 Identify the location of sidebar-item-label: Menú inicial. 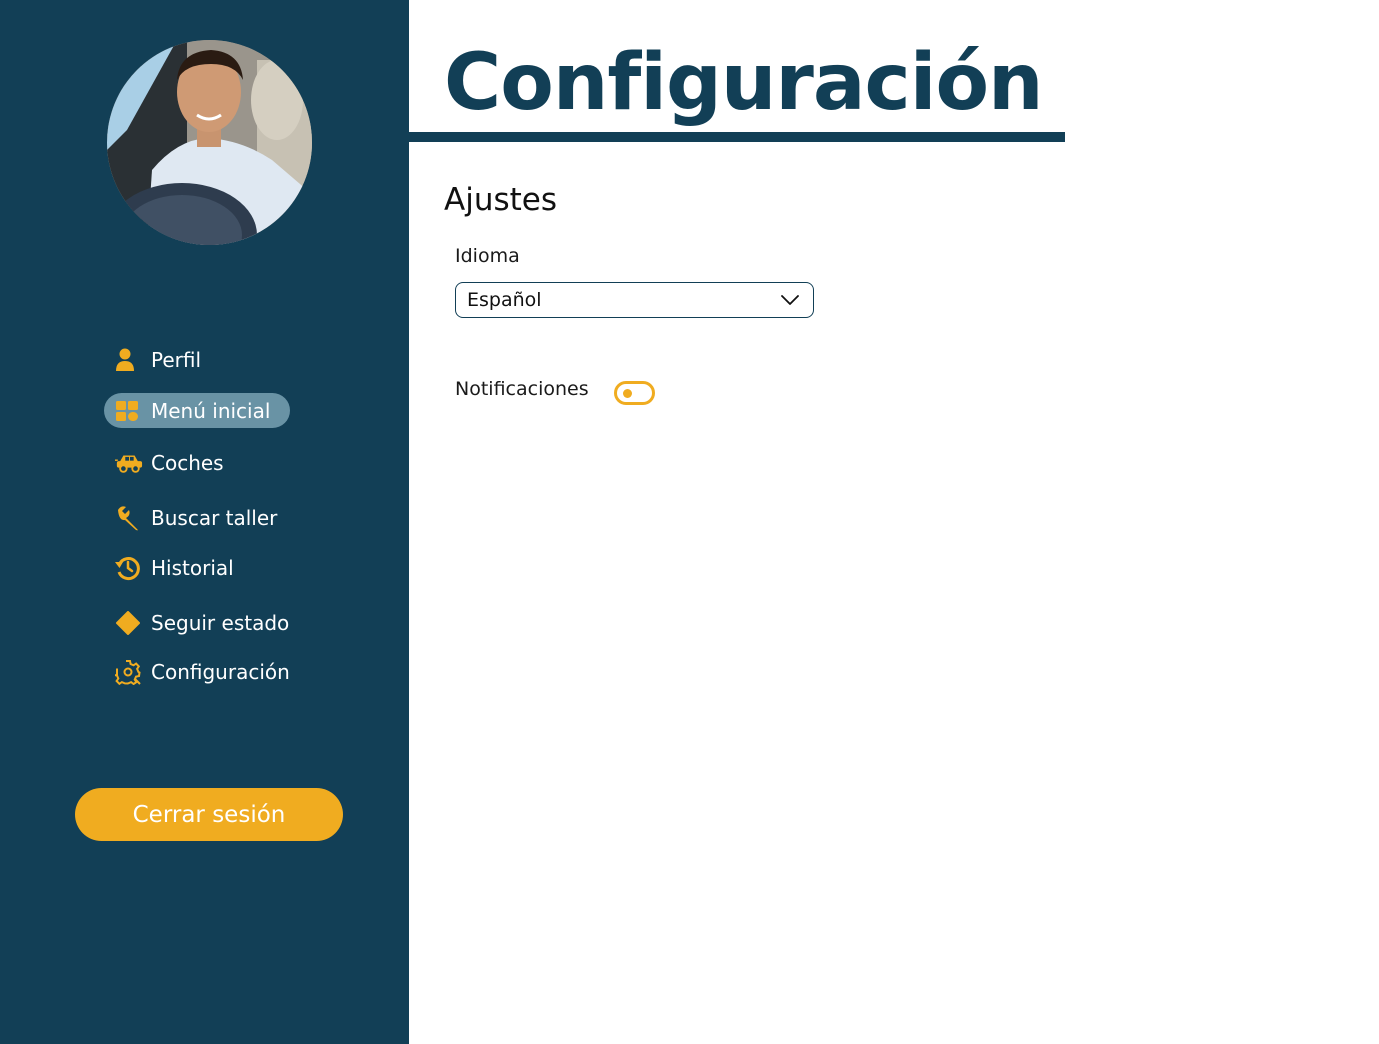
(211, 410).